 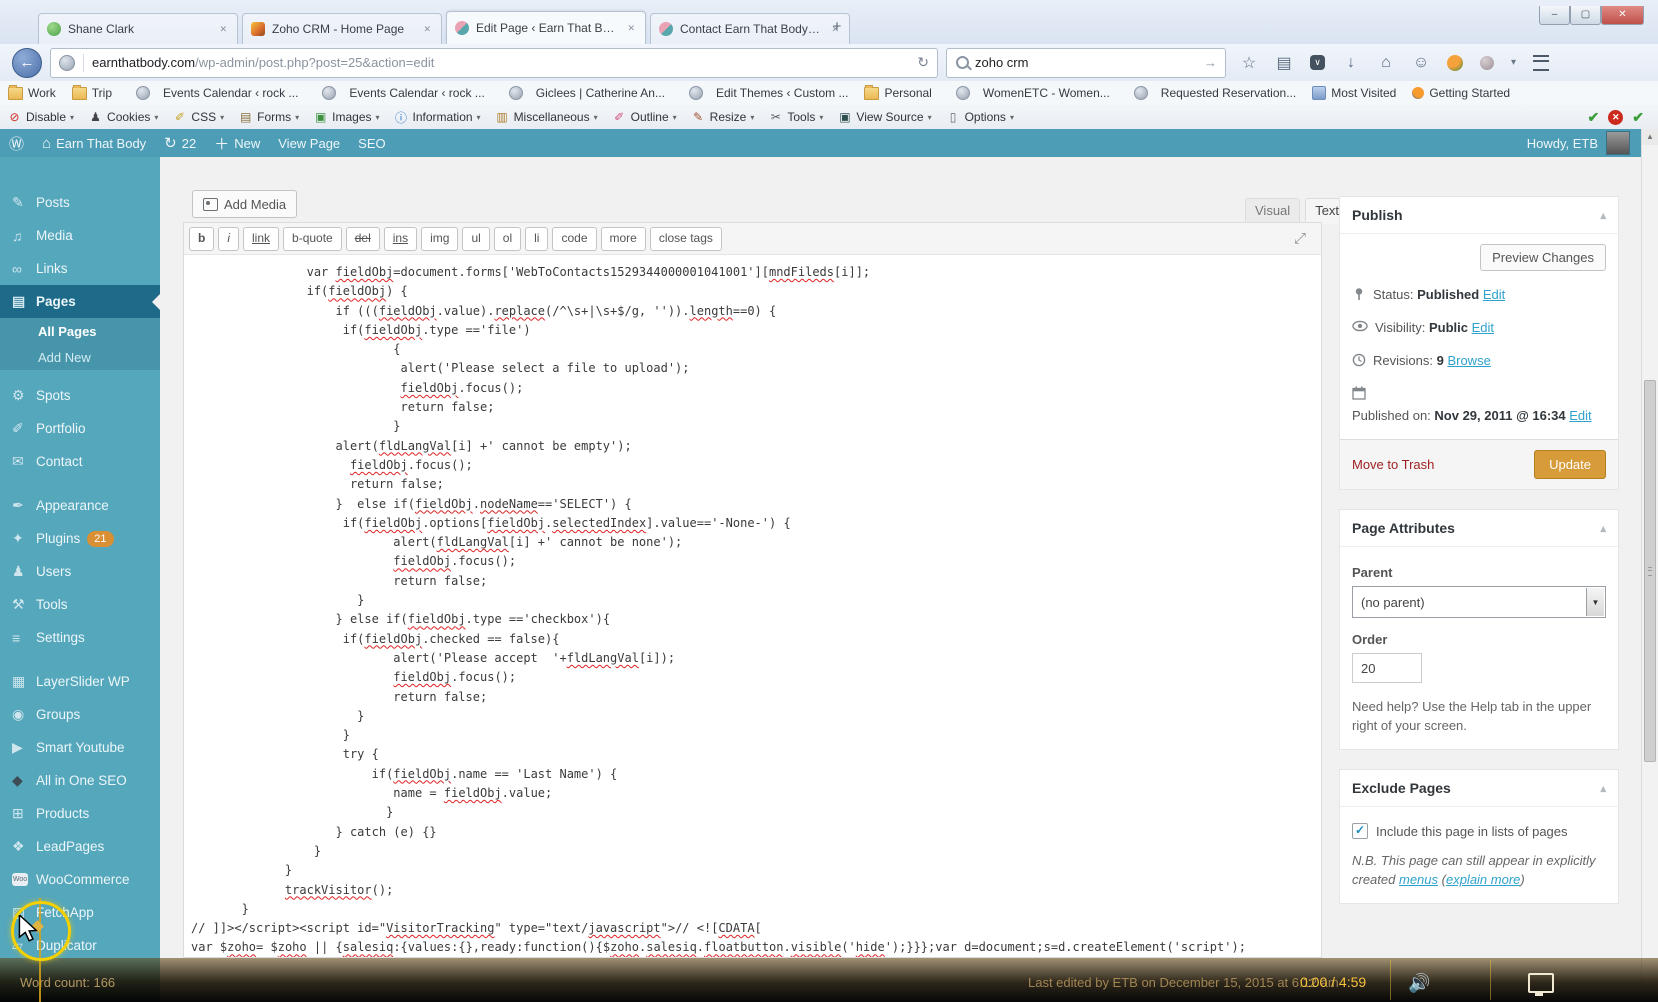 I want to click on bookmarks-menu-icon: ▤, so click(x=1284, y=63).